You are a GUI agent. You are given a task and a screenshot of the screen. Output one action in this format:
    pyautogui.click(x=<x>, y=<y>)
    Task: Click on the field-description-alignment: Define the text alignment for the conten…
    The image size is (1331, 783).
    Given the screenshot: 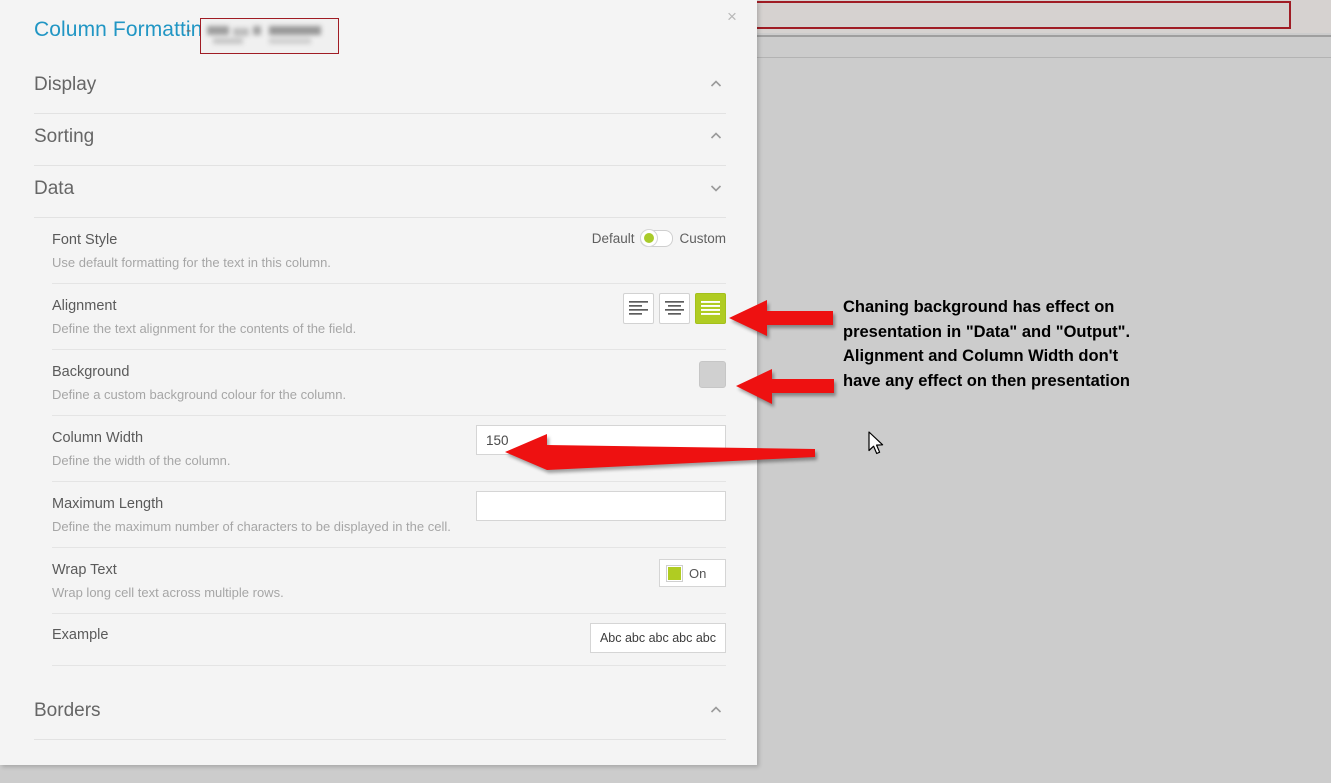 What is the action you would take?
    pyautogui.click(x=204, y=328)
    